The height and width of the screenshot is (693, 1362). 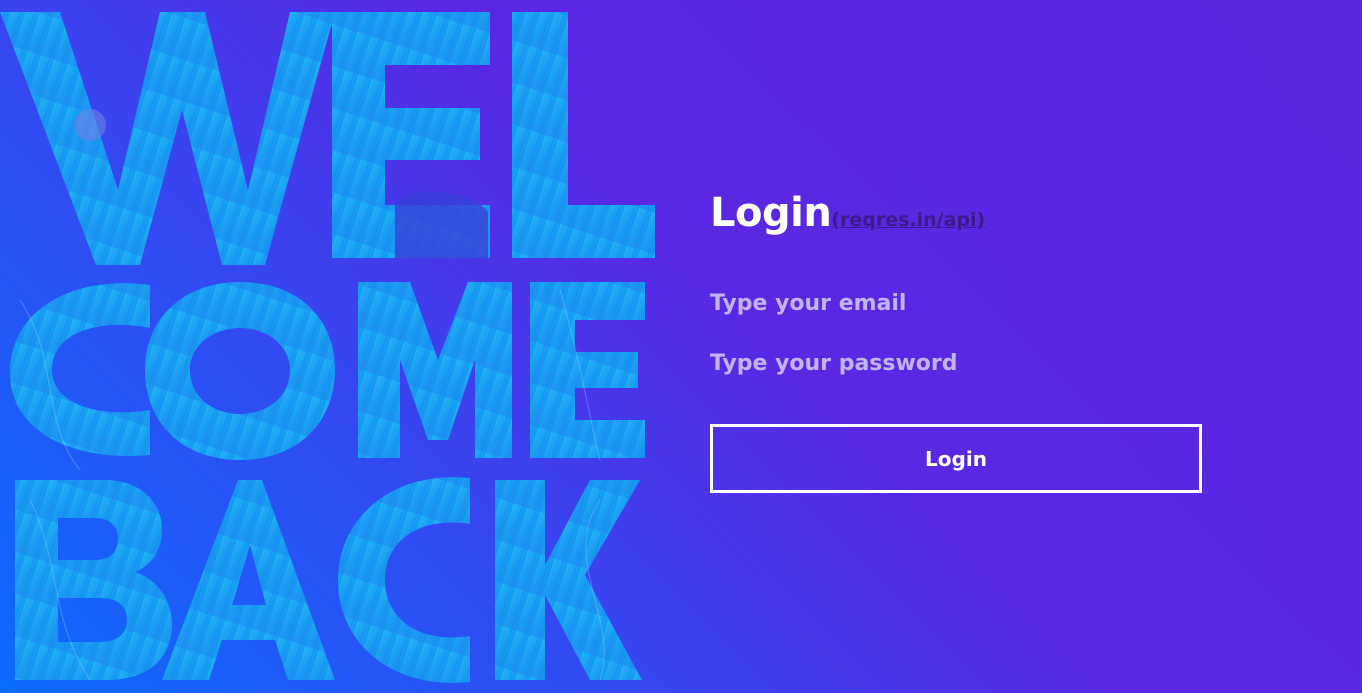 I want to click on letters-back, so click(x=328, y=580).